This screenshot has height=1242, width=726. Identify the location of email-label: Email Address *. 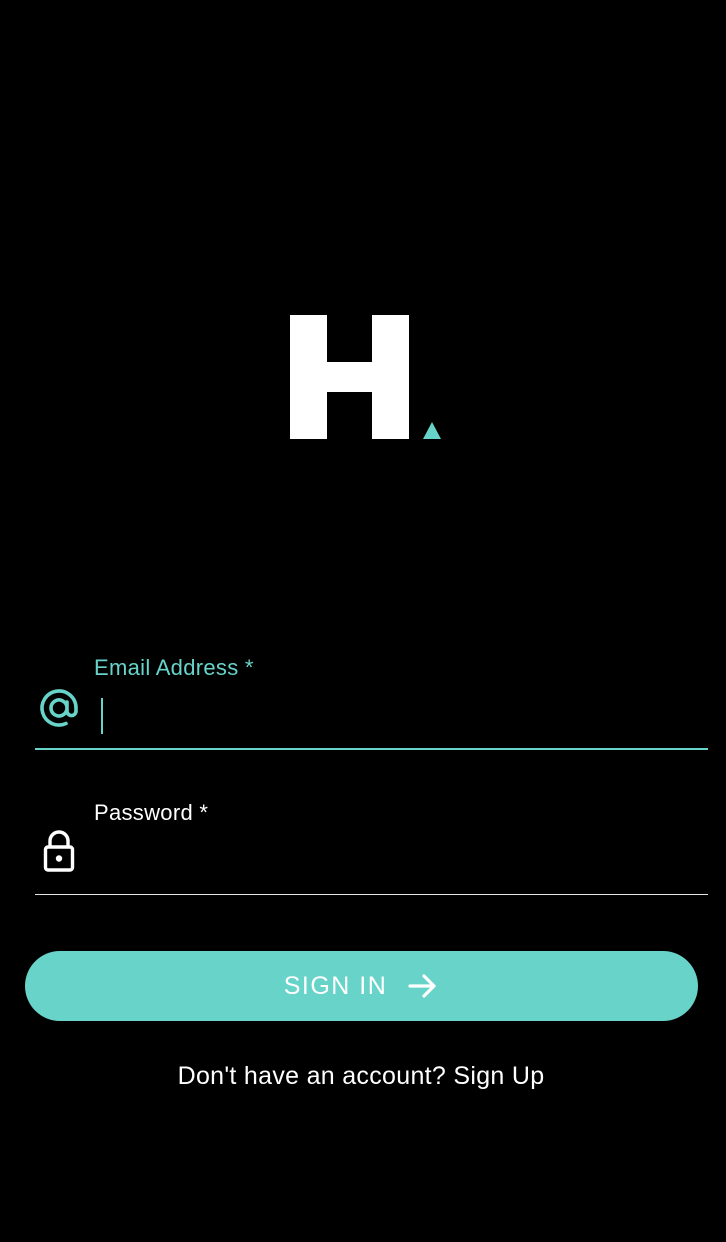
(174, 667).